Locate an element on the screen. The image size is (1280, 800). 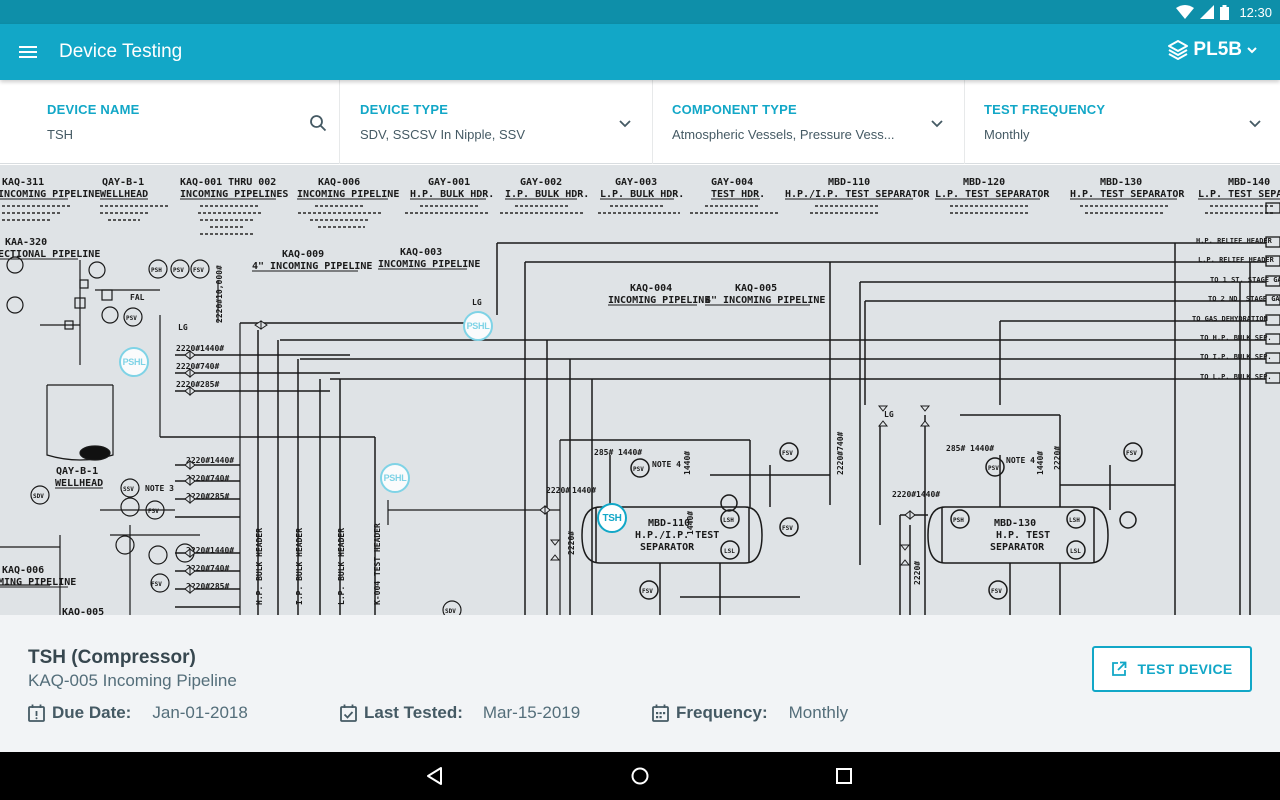
filter-label: DEVICE NAME is located at coordinates (93, 109).